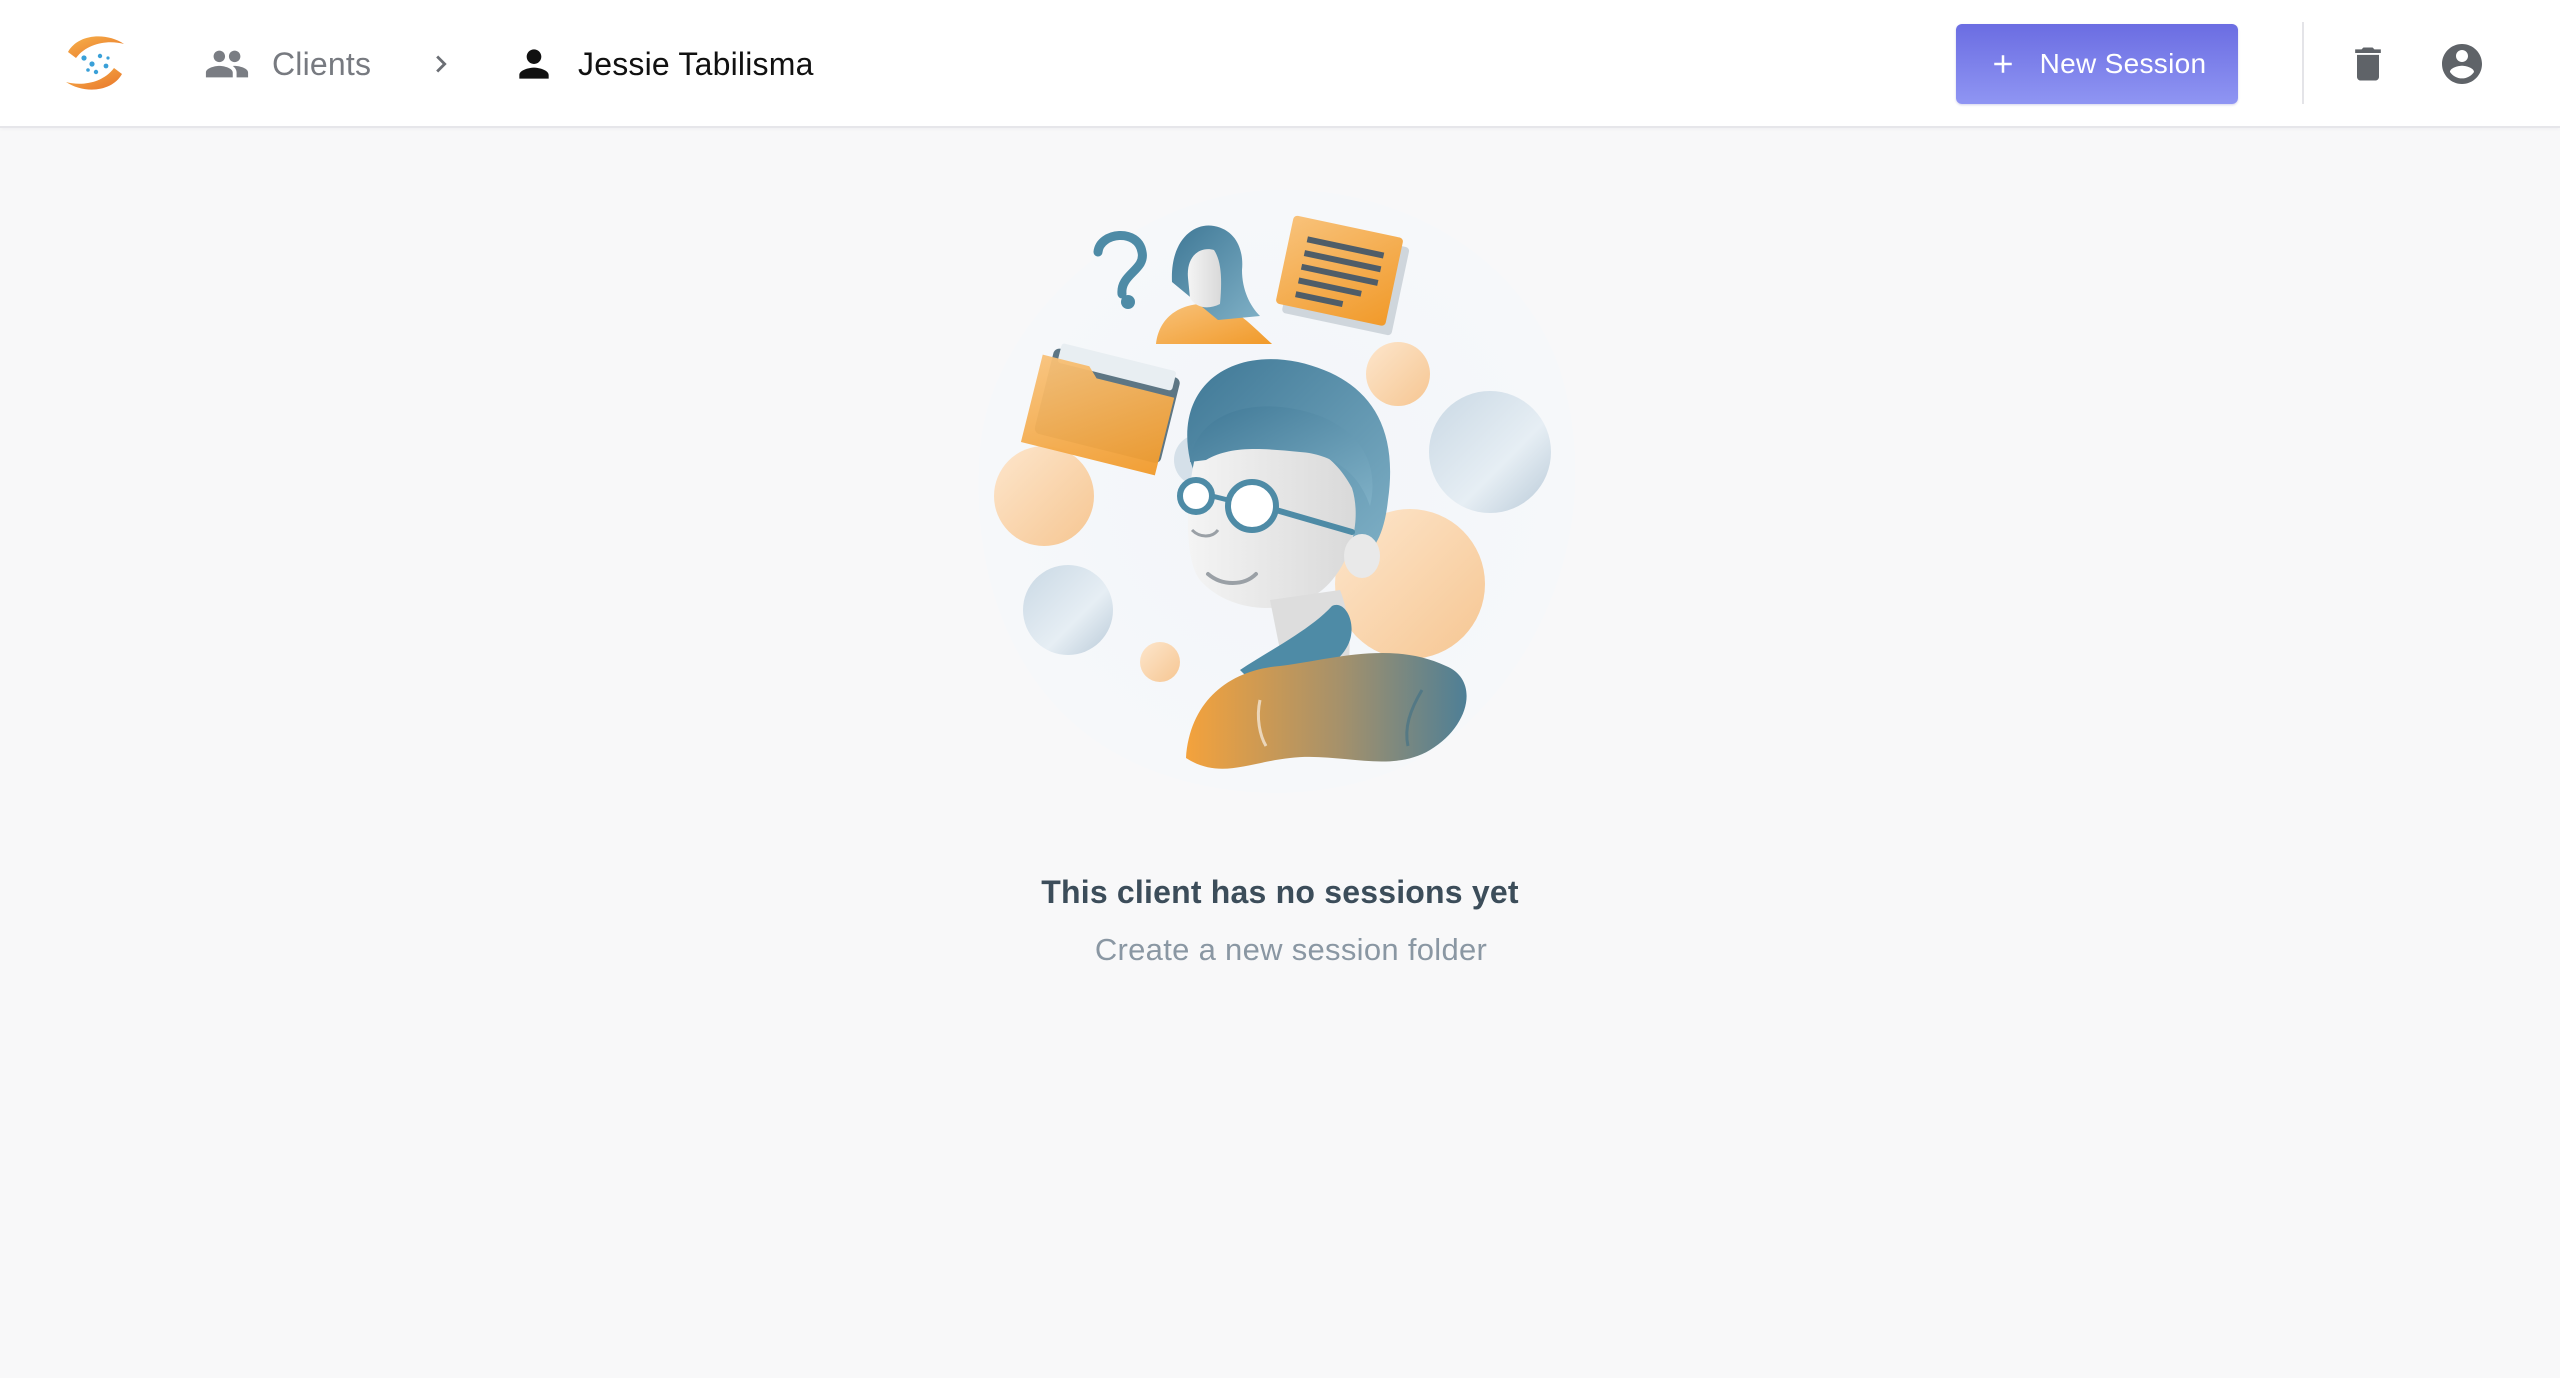  I want to click on plus-icon, so click(2003, 64).